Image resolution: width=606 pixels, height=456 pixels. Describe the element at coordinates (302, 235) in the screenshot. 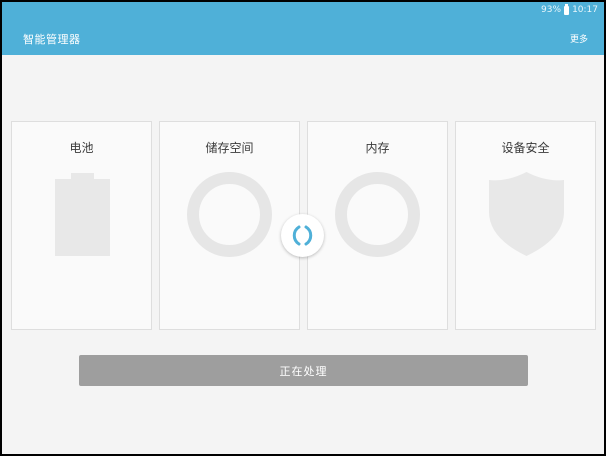

I see `loading-spinner-icon` at that location.